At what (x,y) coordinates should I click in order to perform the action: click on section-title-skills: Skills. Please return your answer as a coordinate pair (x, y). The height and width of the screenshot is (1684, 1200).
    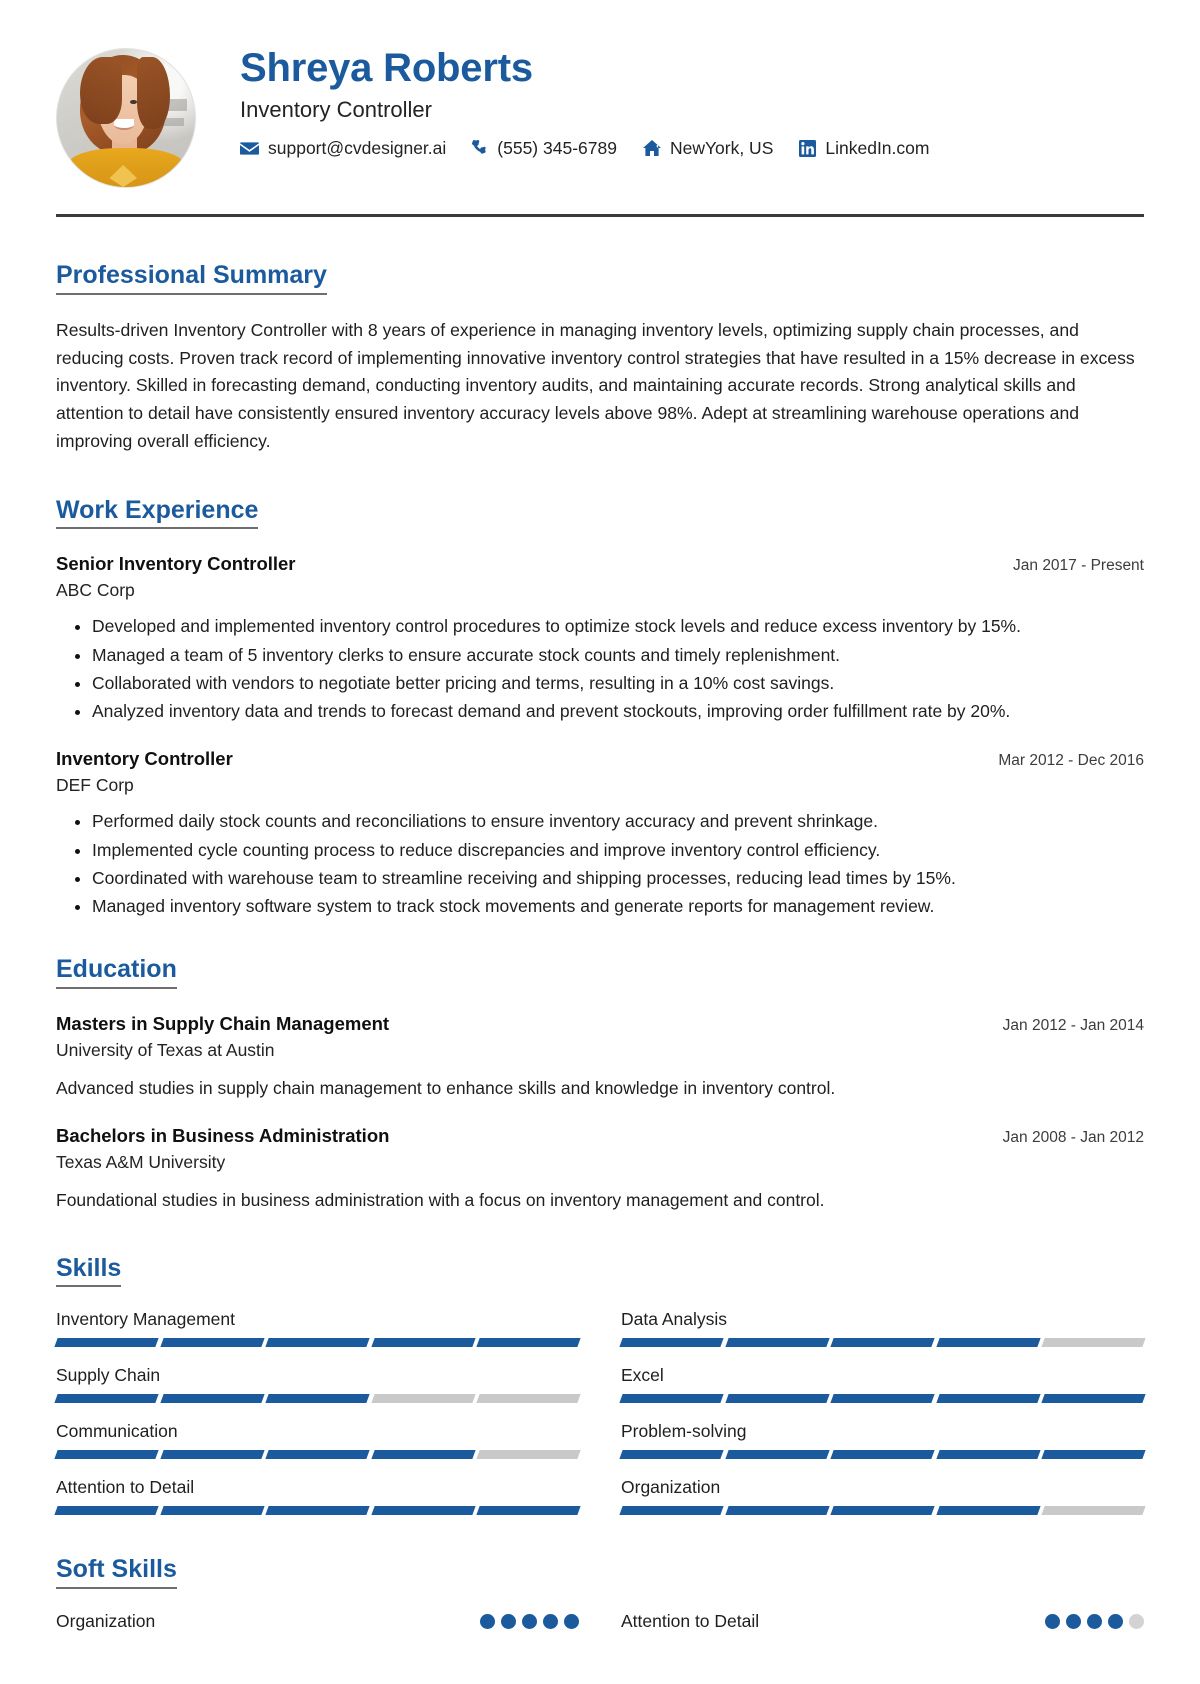
    Looking at the image, I should click on (89, 1271).